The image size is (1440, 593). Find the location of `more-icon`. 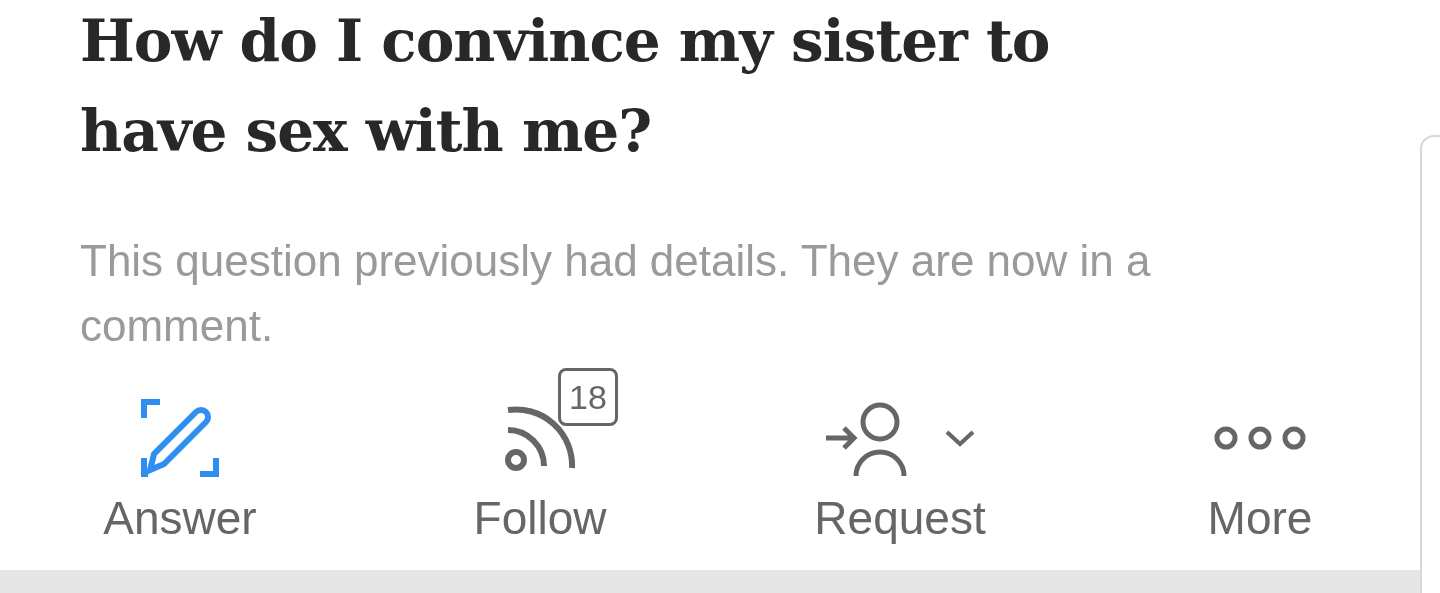

more-icon is located at coordinates (1260, 438).